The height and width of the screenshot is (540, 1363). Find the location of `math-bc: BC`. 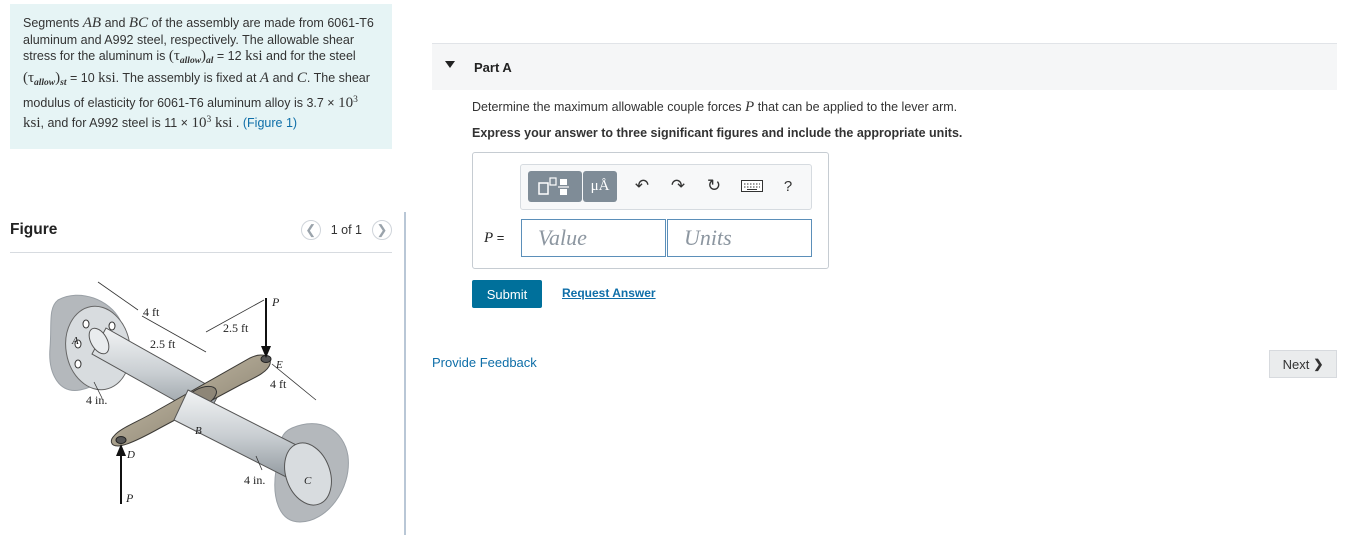

math-bc: BC is located at coordinates (138, 23).